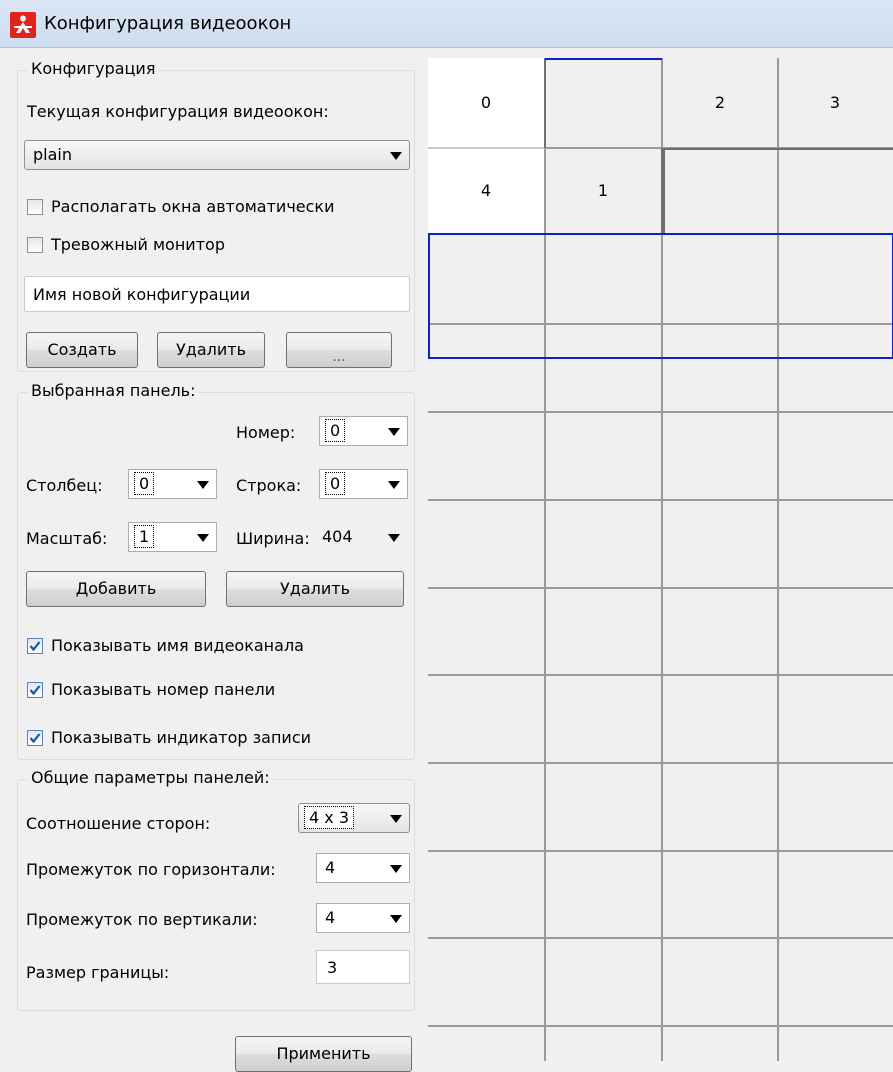  What do you see at coordinates (486, 102) in the screenshot?
I see `panel-label: 0` at bounding box center [486, 102].